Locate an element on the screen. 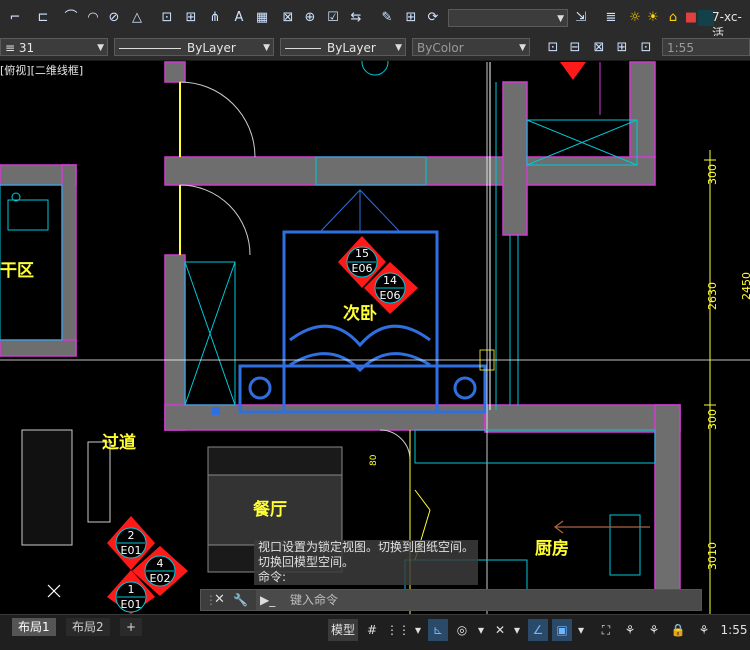 Image resolution: width=750 pixels, height=650 pixels. polar-icon: ◎ is located at coordinates (462, 630).